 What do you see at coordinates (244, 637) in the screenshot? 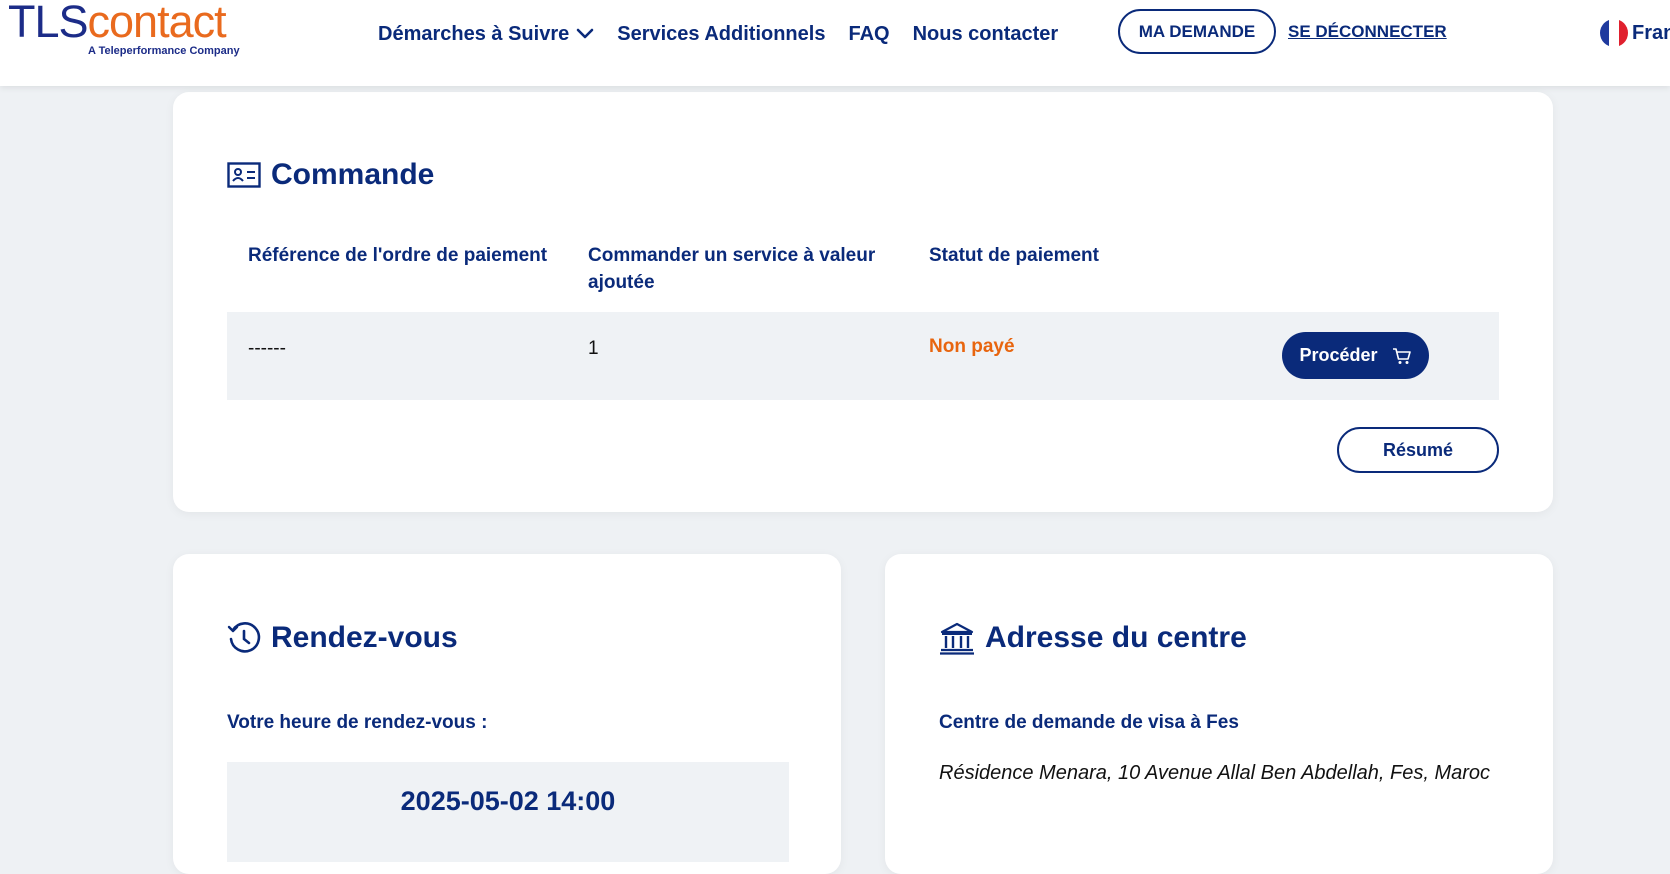
I see `clock-history-icon` at bounding box center [244, 637].